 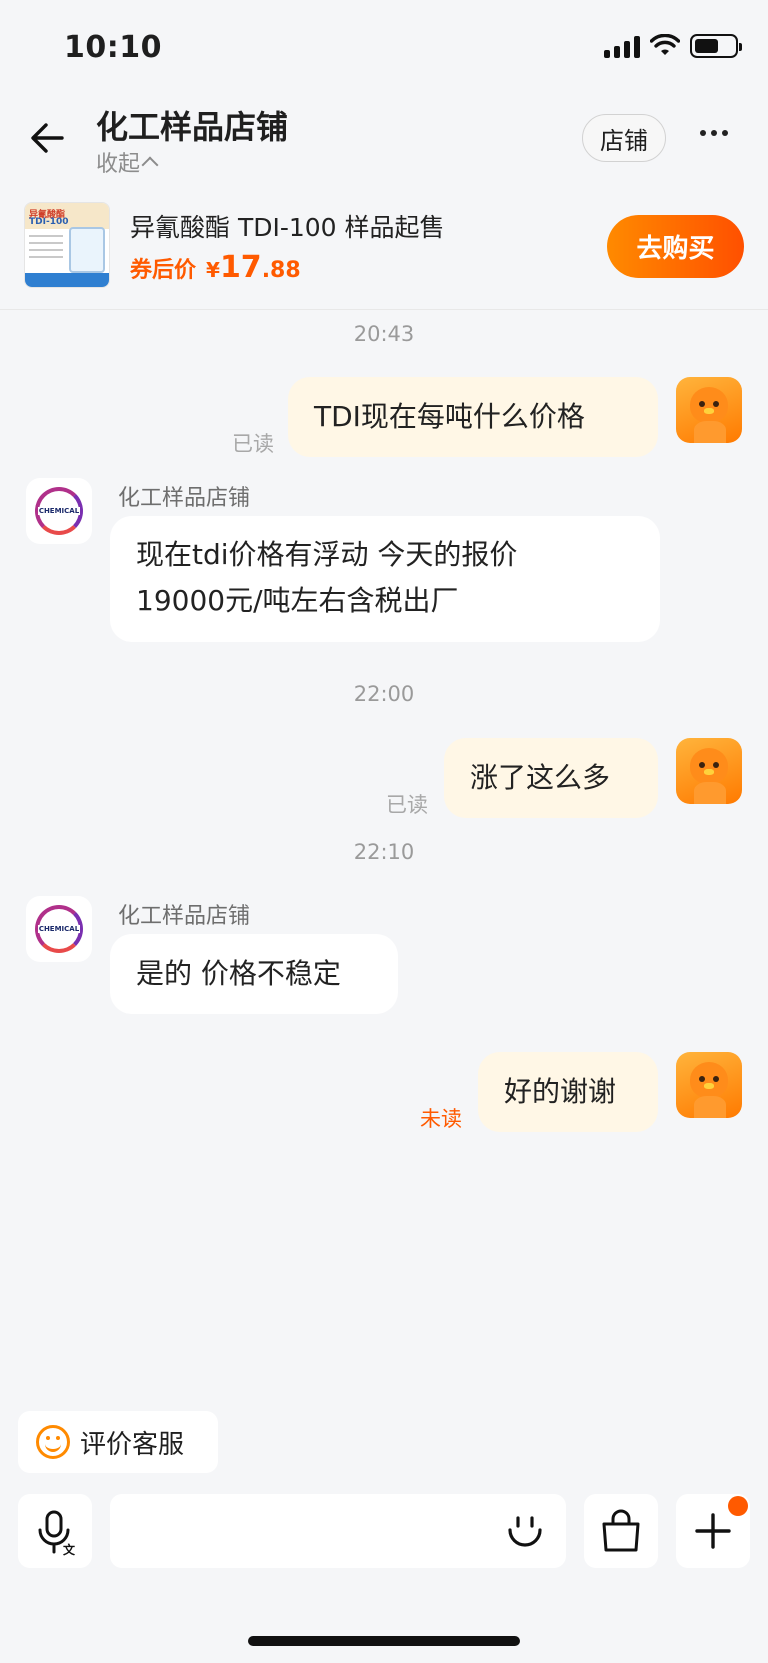 I want to click on order-button, so click(x=621, y=1531).